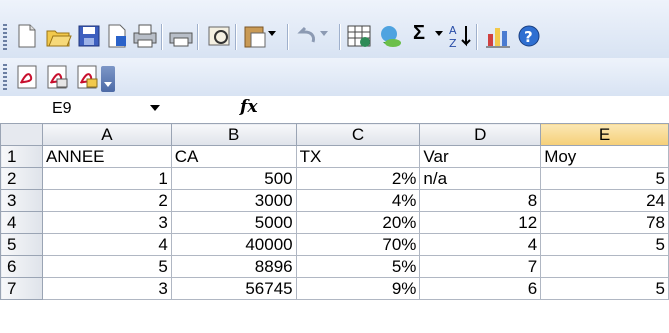 The height and width of the screenshot is (333, 669). I want to click on cell-b6: 8896, so click(233, 266).